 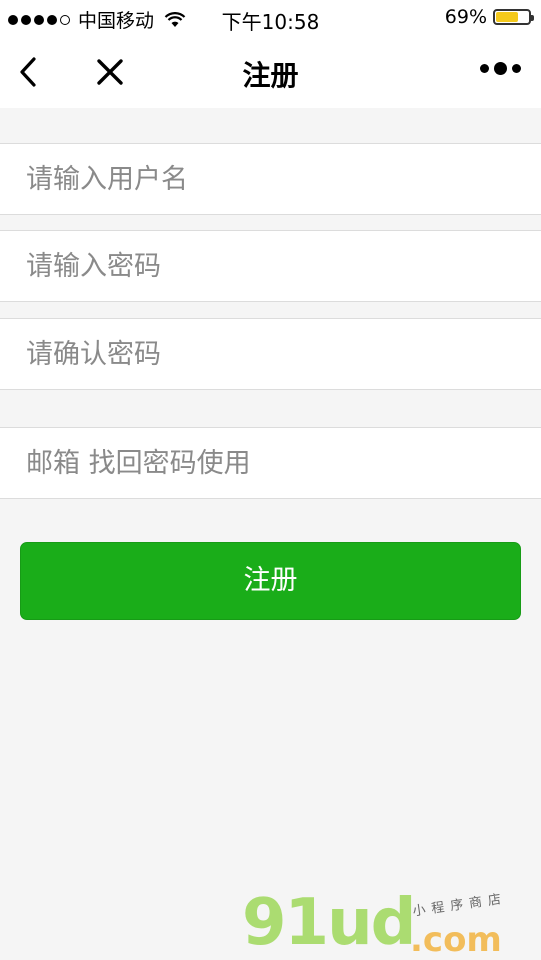 I want to click on password-field-row, so click(x=270, y=266).